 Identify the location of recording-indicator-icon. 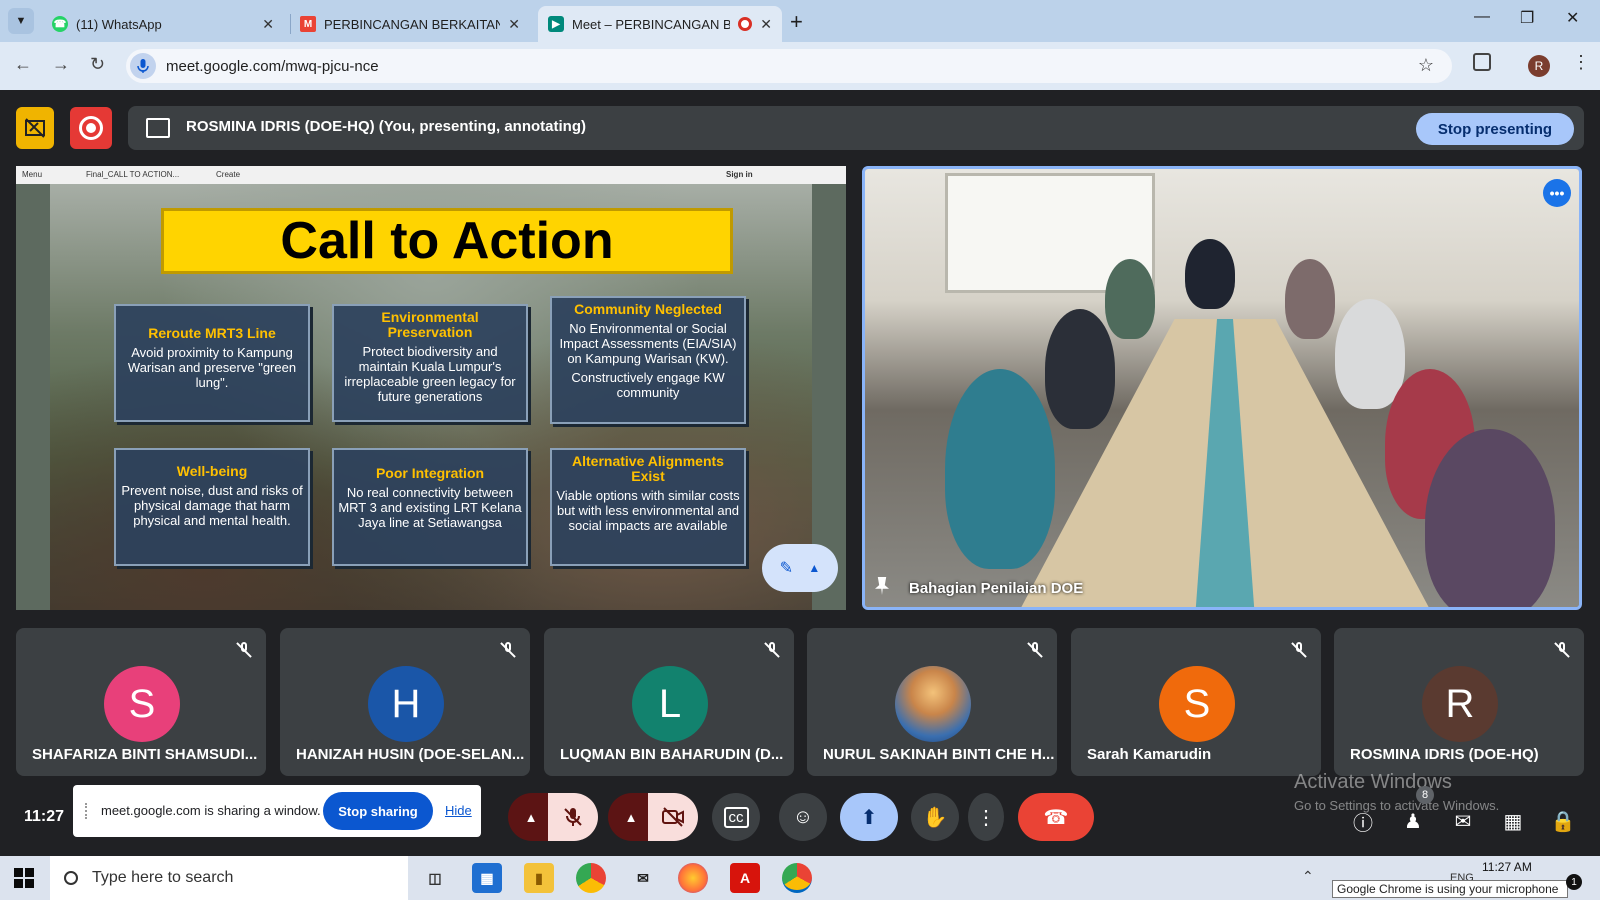
(745, 24).